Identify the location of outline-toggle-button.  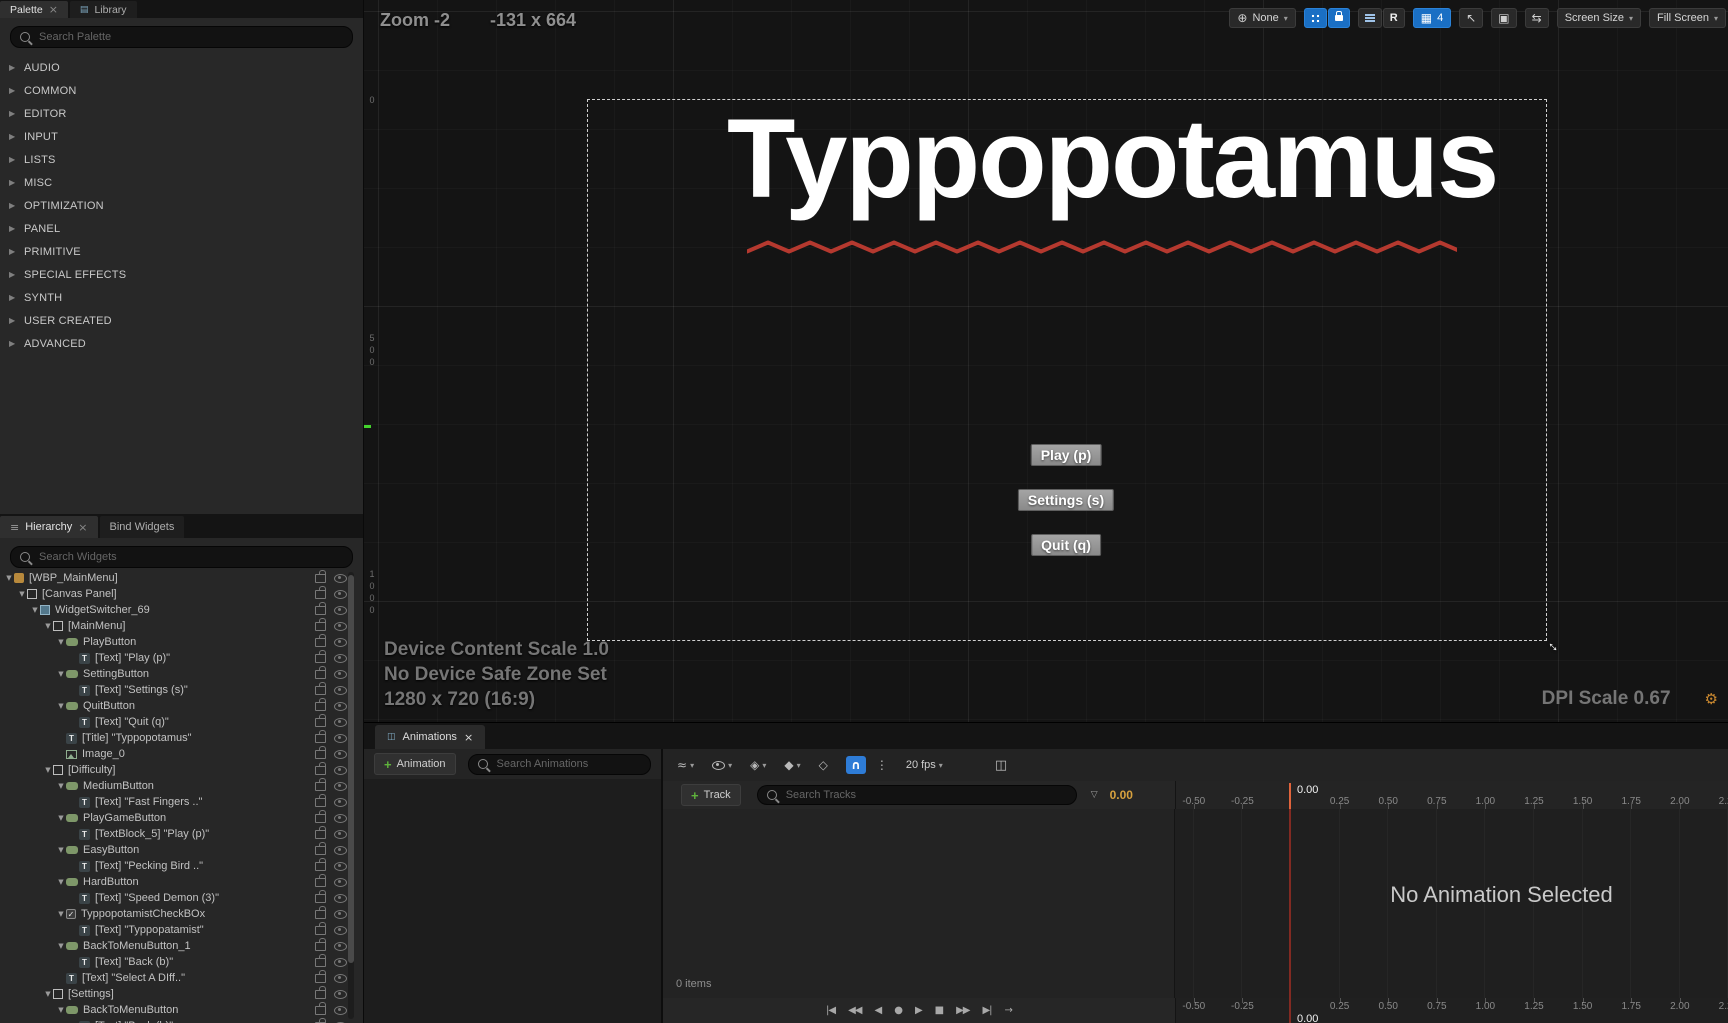
(1369, 18).